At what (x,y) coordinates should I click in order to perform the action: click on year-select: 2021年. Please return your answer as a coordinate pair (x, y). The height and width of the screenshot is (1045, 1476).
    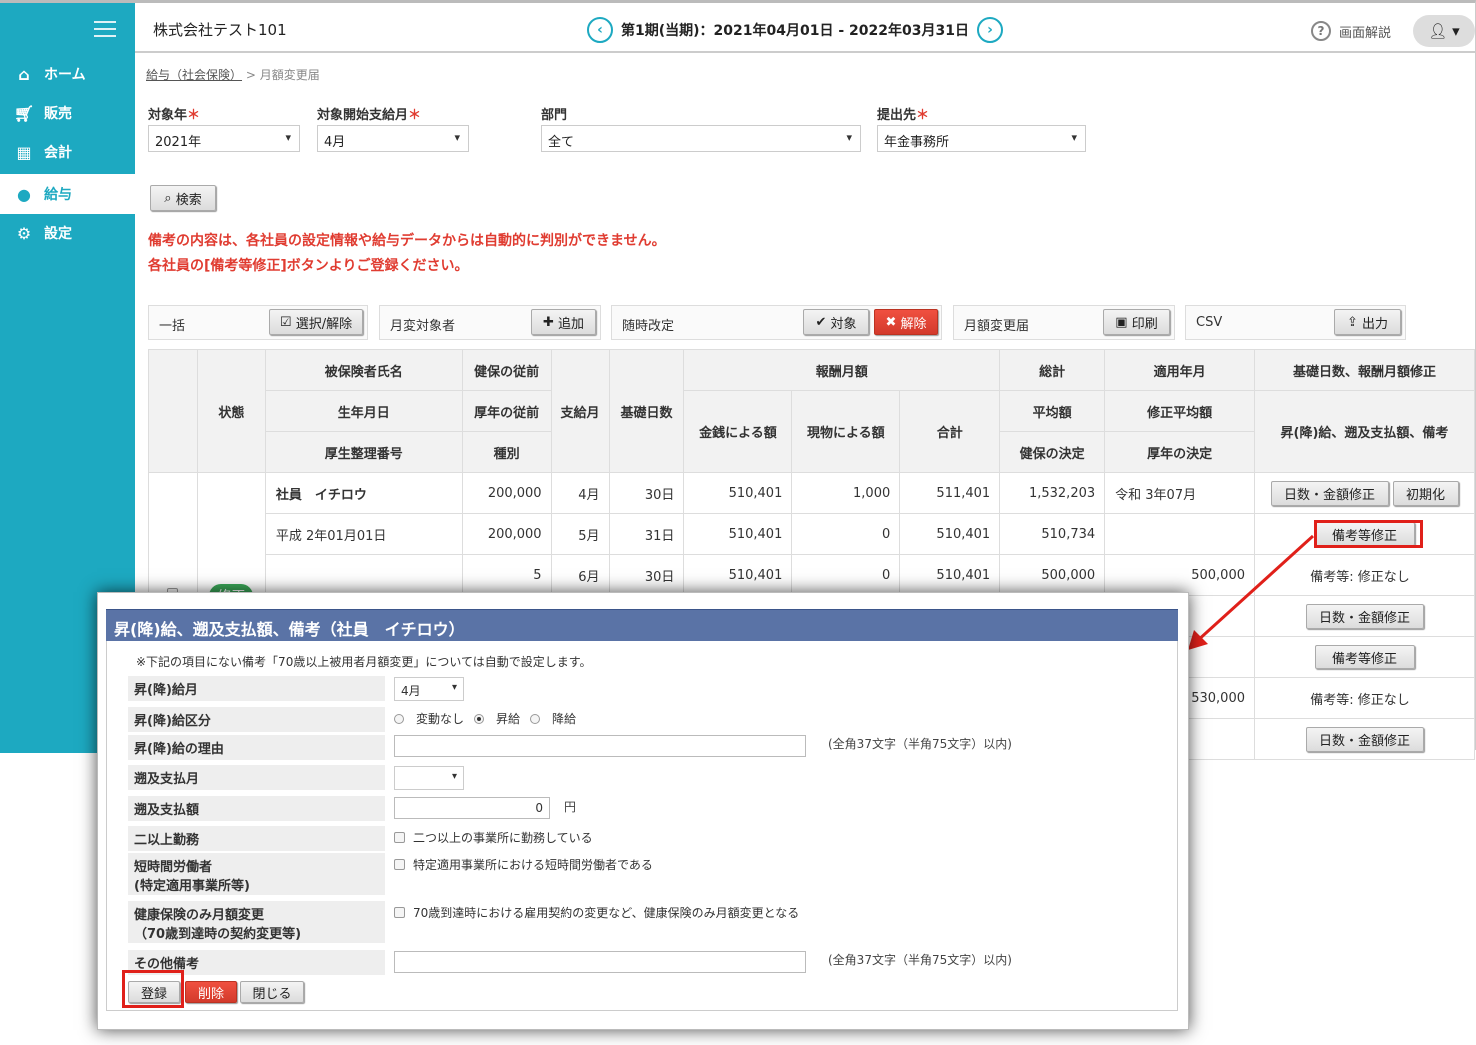
    Looking at the image, I should click on (224, 138).